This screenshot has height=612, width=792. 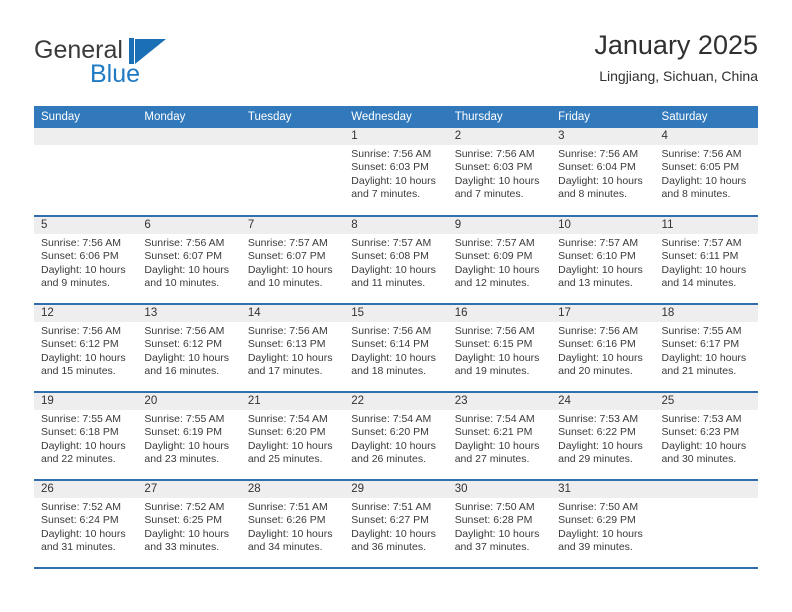 I want to click on title-block: January 2025 Lingjiang, Sichuan, China, so click(x=676, y=56).